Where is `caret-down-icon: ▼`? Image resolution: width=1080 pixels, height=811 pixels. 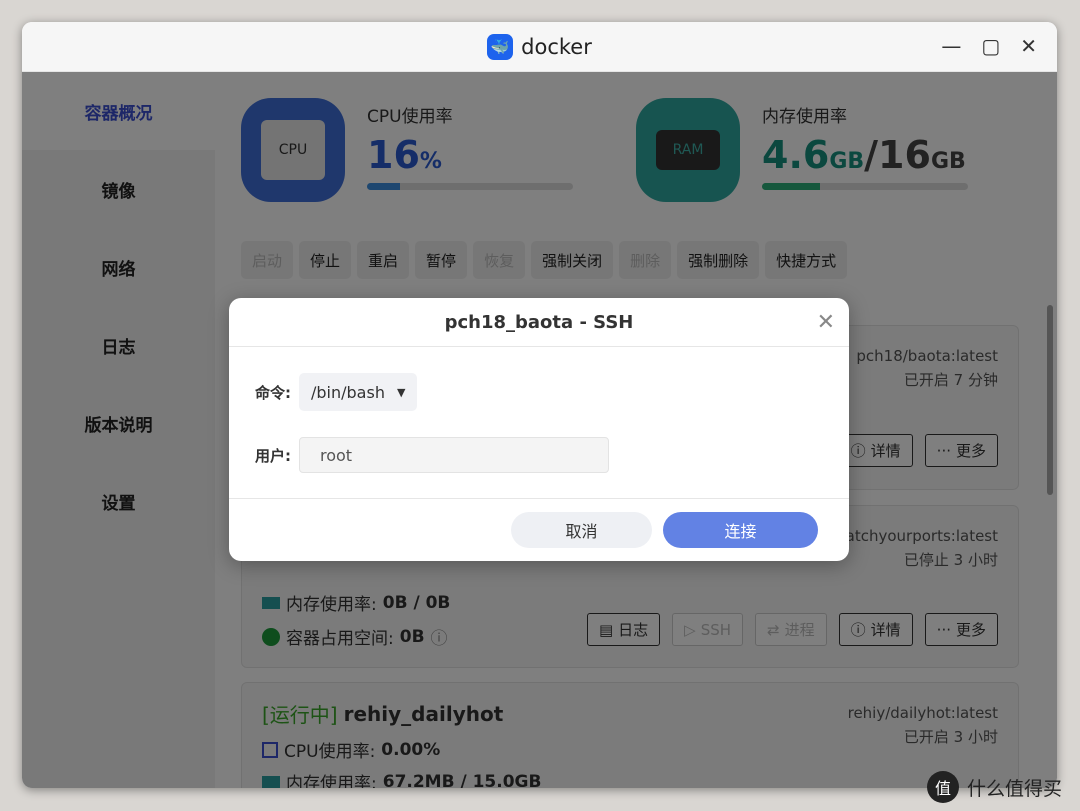
caret-down-icon: ▼ is located at coordinates (401, 392).